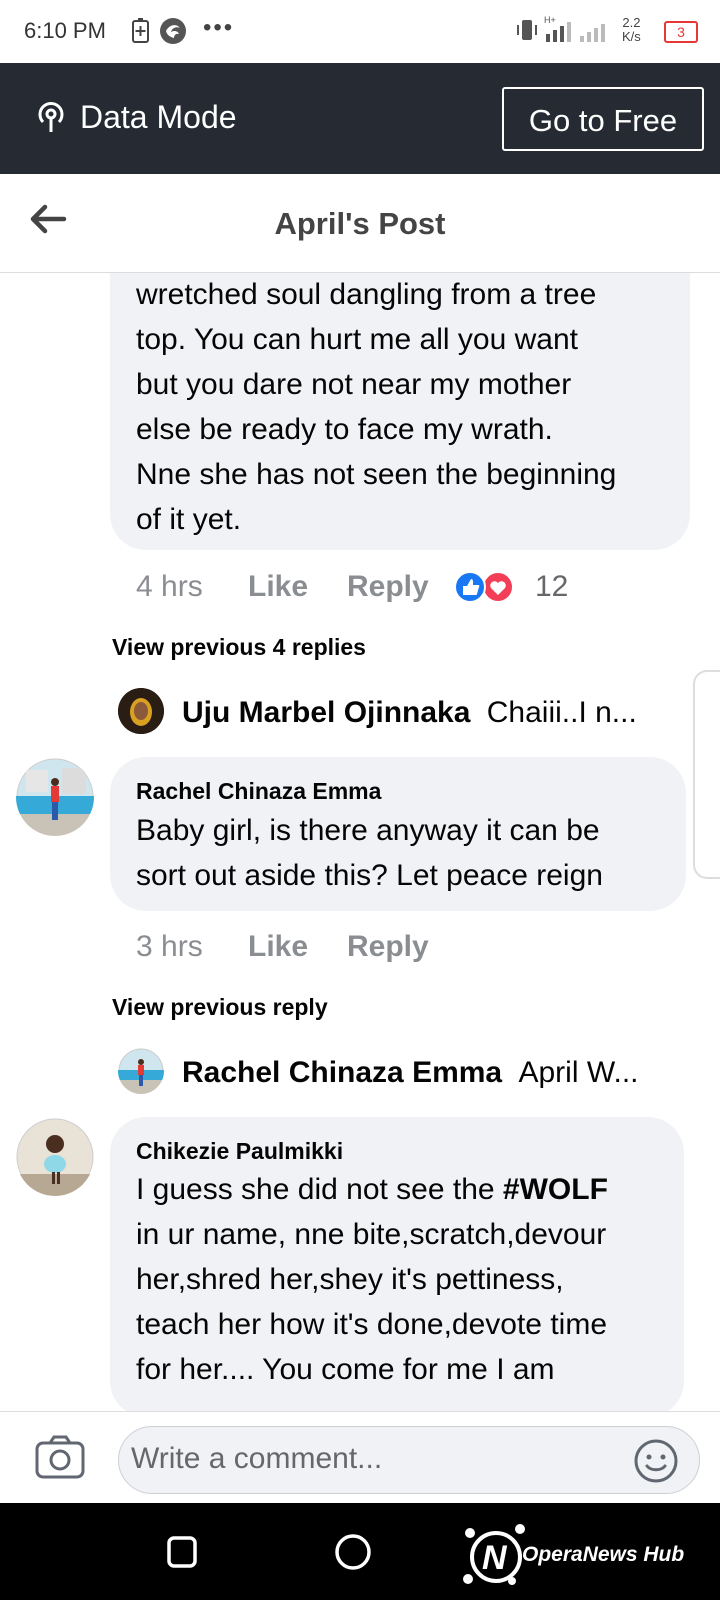 The height and width of the screenshot is (1600, 720). What do you see at coordinates (557, 28) in the screenshot?
I see `signal-1-icon: H+` at bounding box center [557, 28].